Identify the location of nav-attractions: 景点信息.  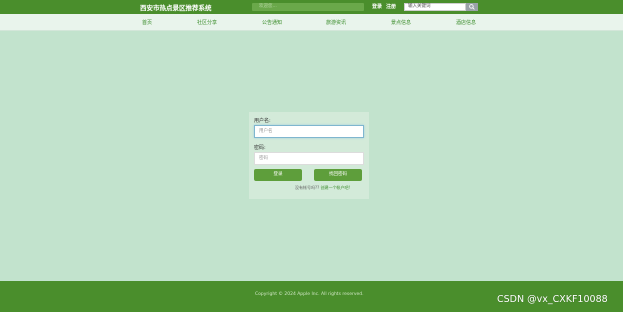
(401, 22).